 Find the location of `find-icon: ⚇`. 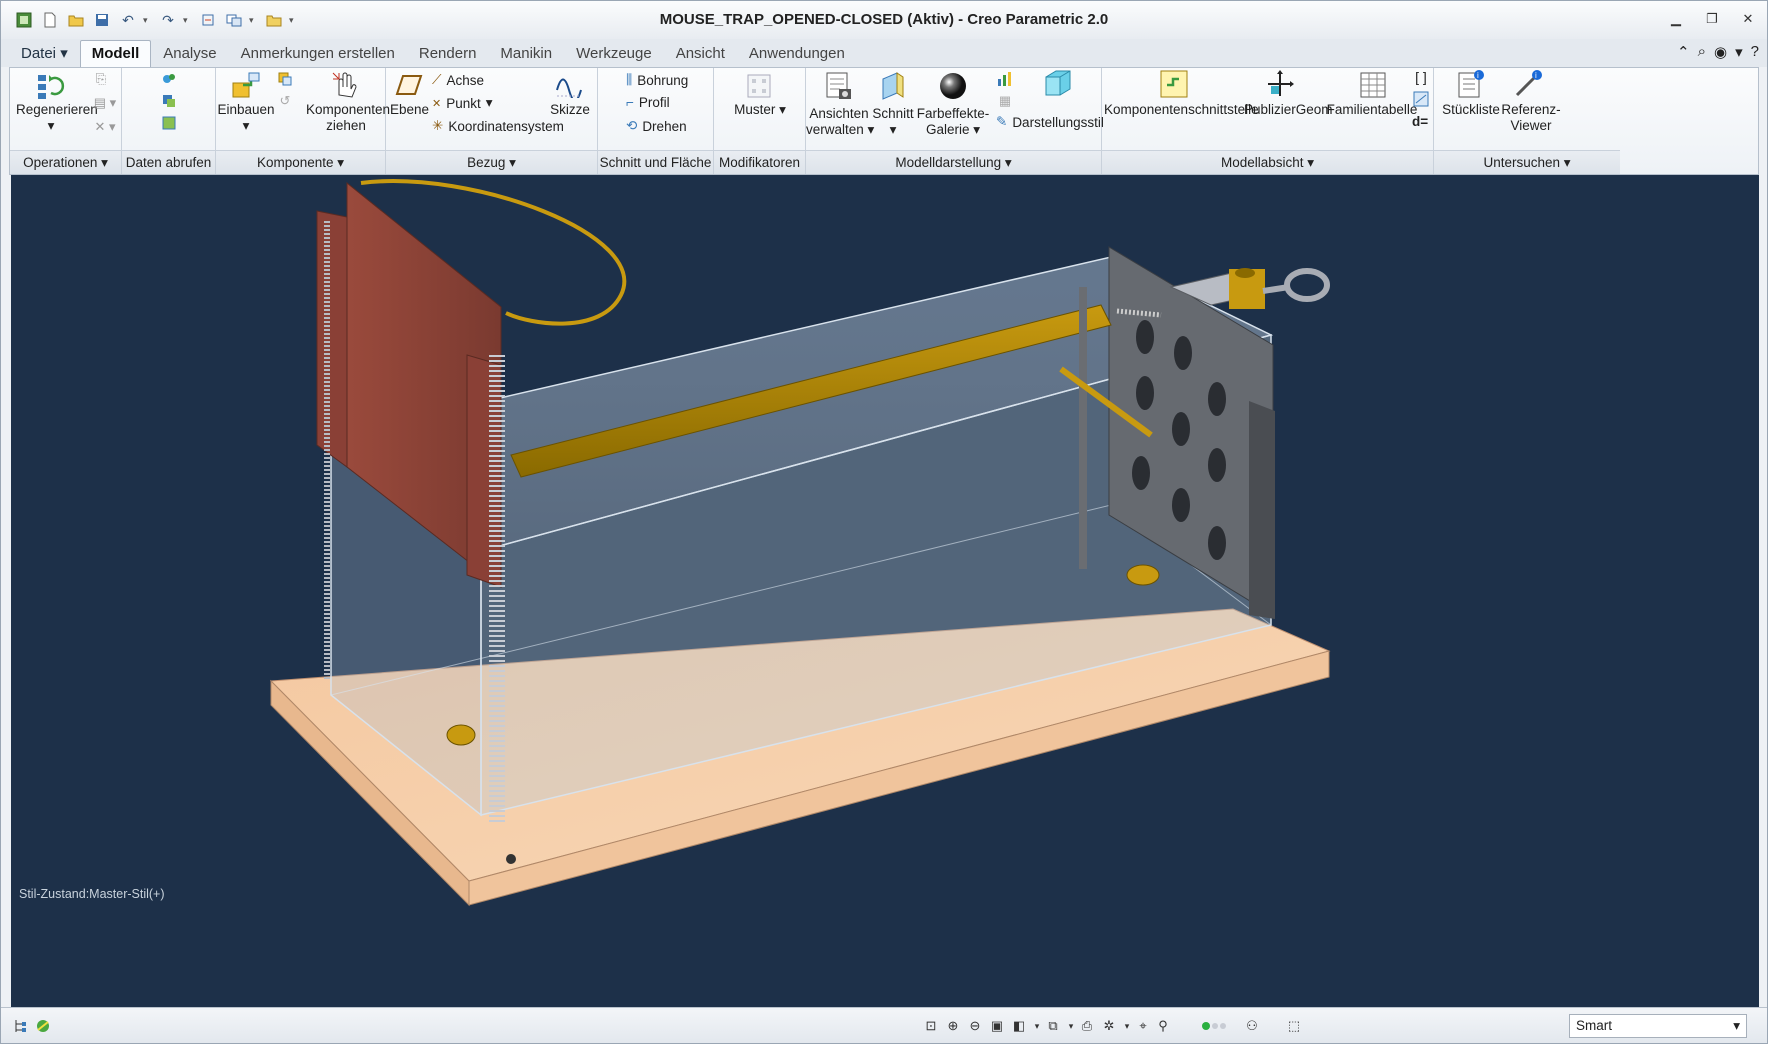

find-icon: ⚇ is located at coordinates (1252, 1026).